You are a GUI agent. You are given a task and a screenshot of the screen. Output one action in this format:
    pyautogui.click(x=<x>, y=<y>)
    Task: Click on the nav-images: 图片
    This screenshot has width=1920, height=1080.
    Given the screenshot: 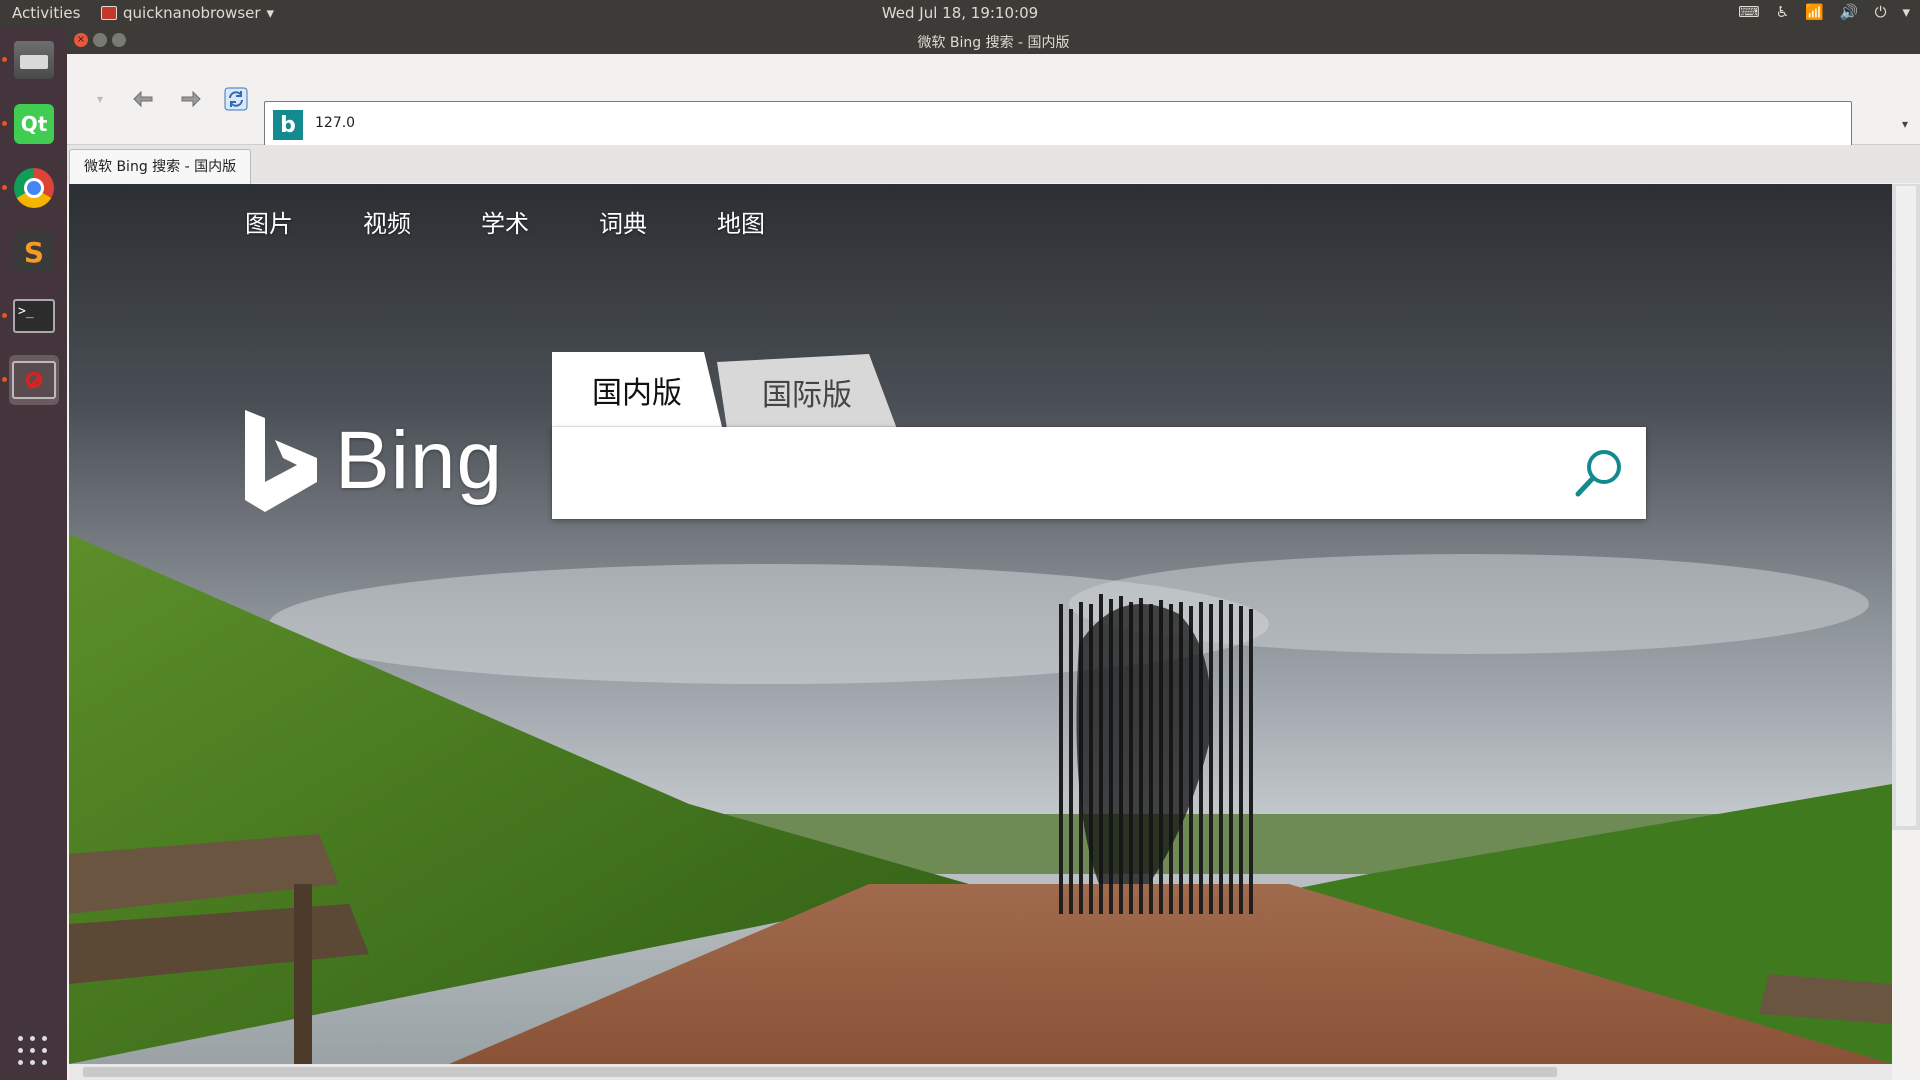 What is the action you would take?
    pyautogui.click(x=269, y=221)
    